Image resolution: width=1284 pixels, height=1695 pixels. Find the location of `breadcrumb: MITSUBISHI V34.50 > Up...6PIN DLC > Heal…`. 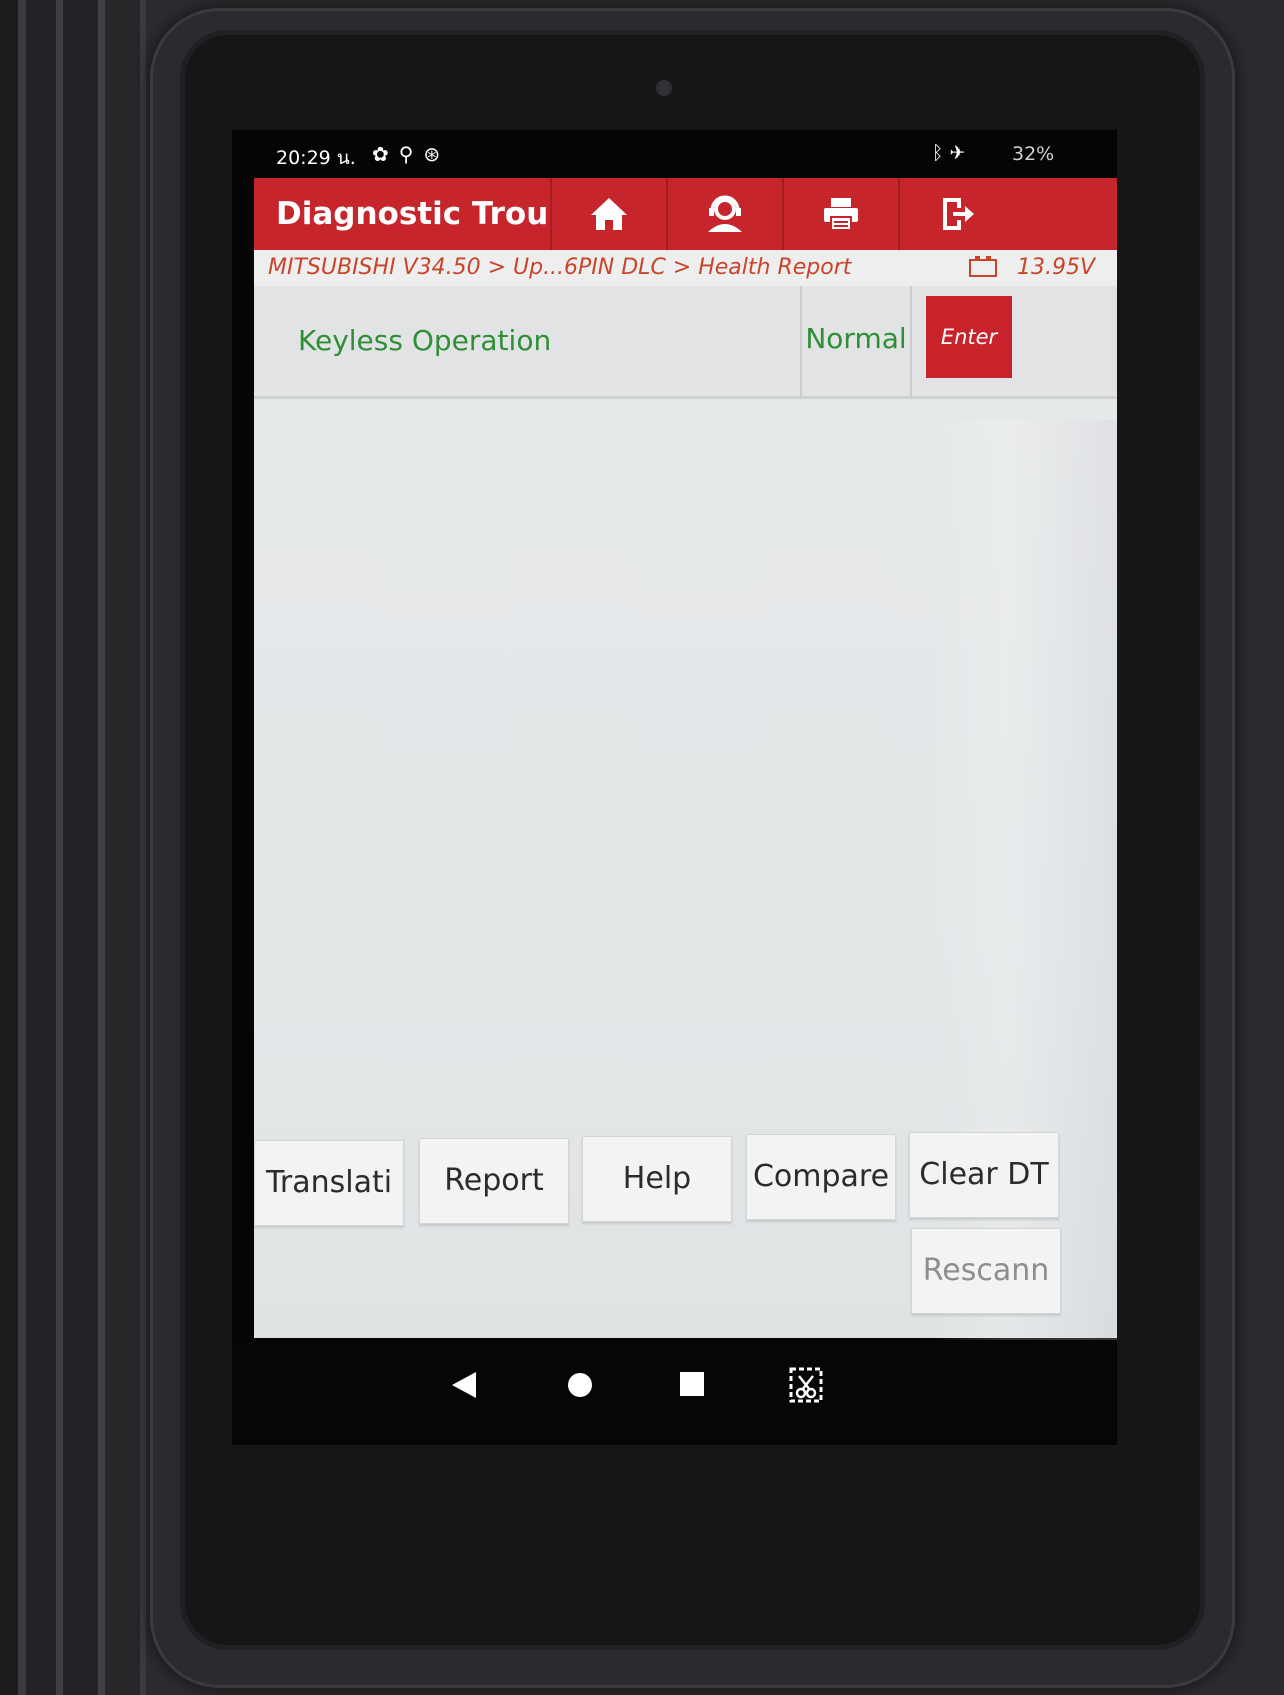

breadcrumb: MITSUBISHI V34.50 > Up...6PIN DLC > Heal… is located at coordinates (685, 268).